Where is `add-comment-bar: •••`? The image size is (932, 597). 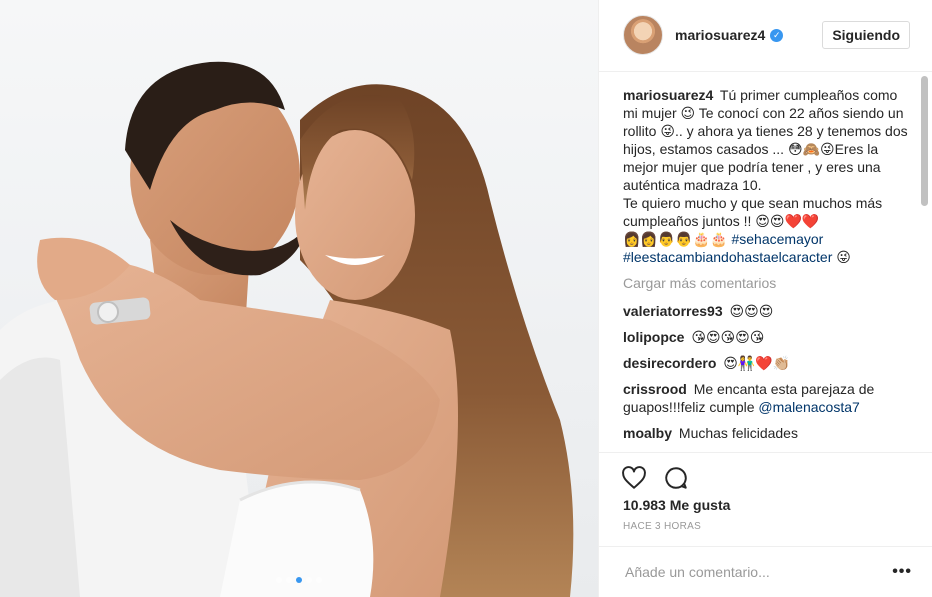
add-comment-bar: ••• is located at coordinates (765, 571).